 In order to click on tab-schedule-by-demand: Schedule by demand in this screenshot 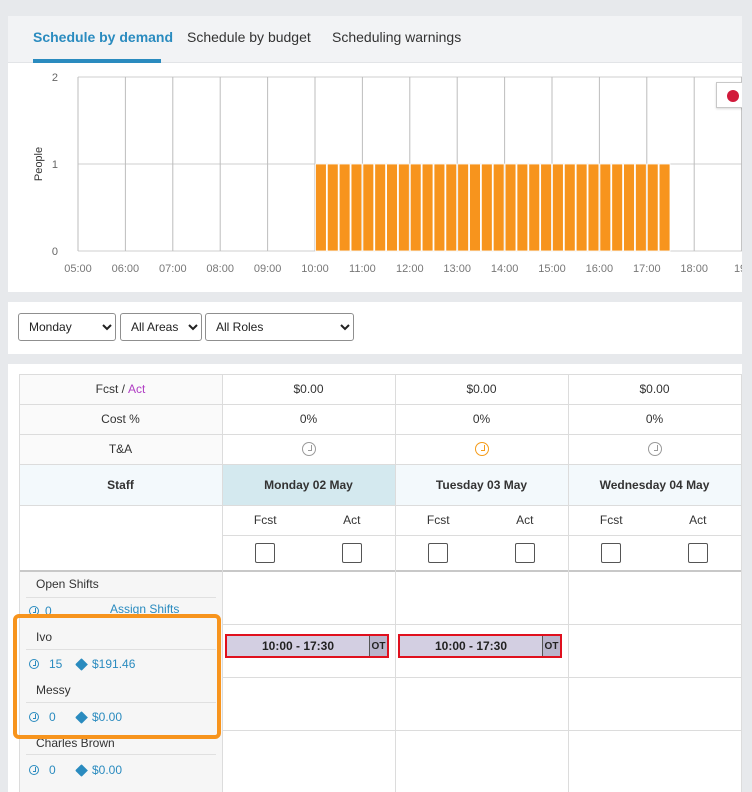, I will do `click(103, 37)`.